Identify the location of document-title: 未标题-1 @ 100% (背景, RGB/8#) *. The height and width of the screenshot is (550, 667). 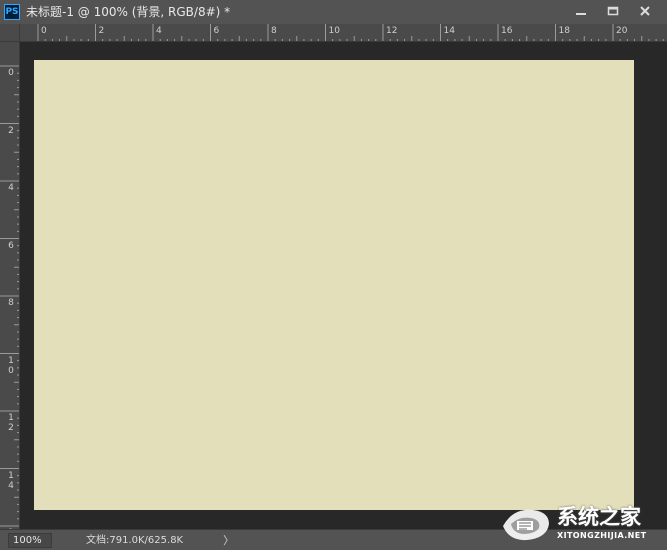
(128, 12).